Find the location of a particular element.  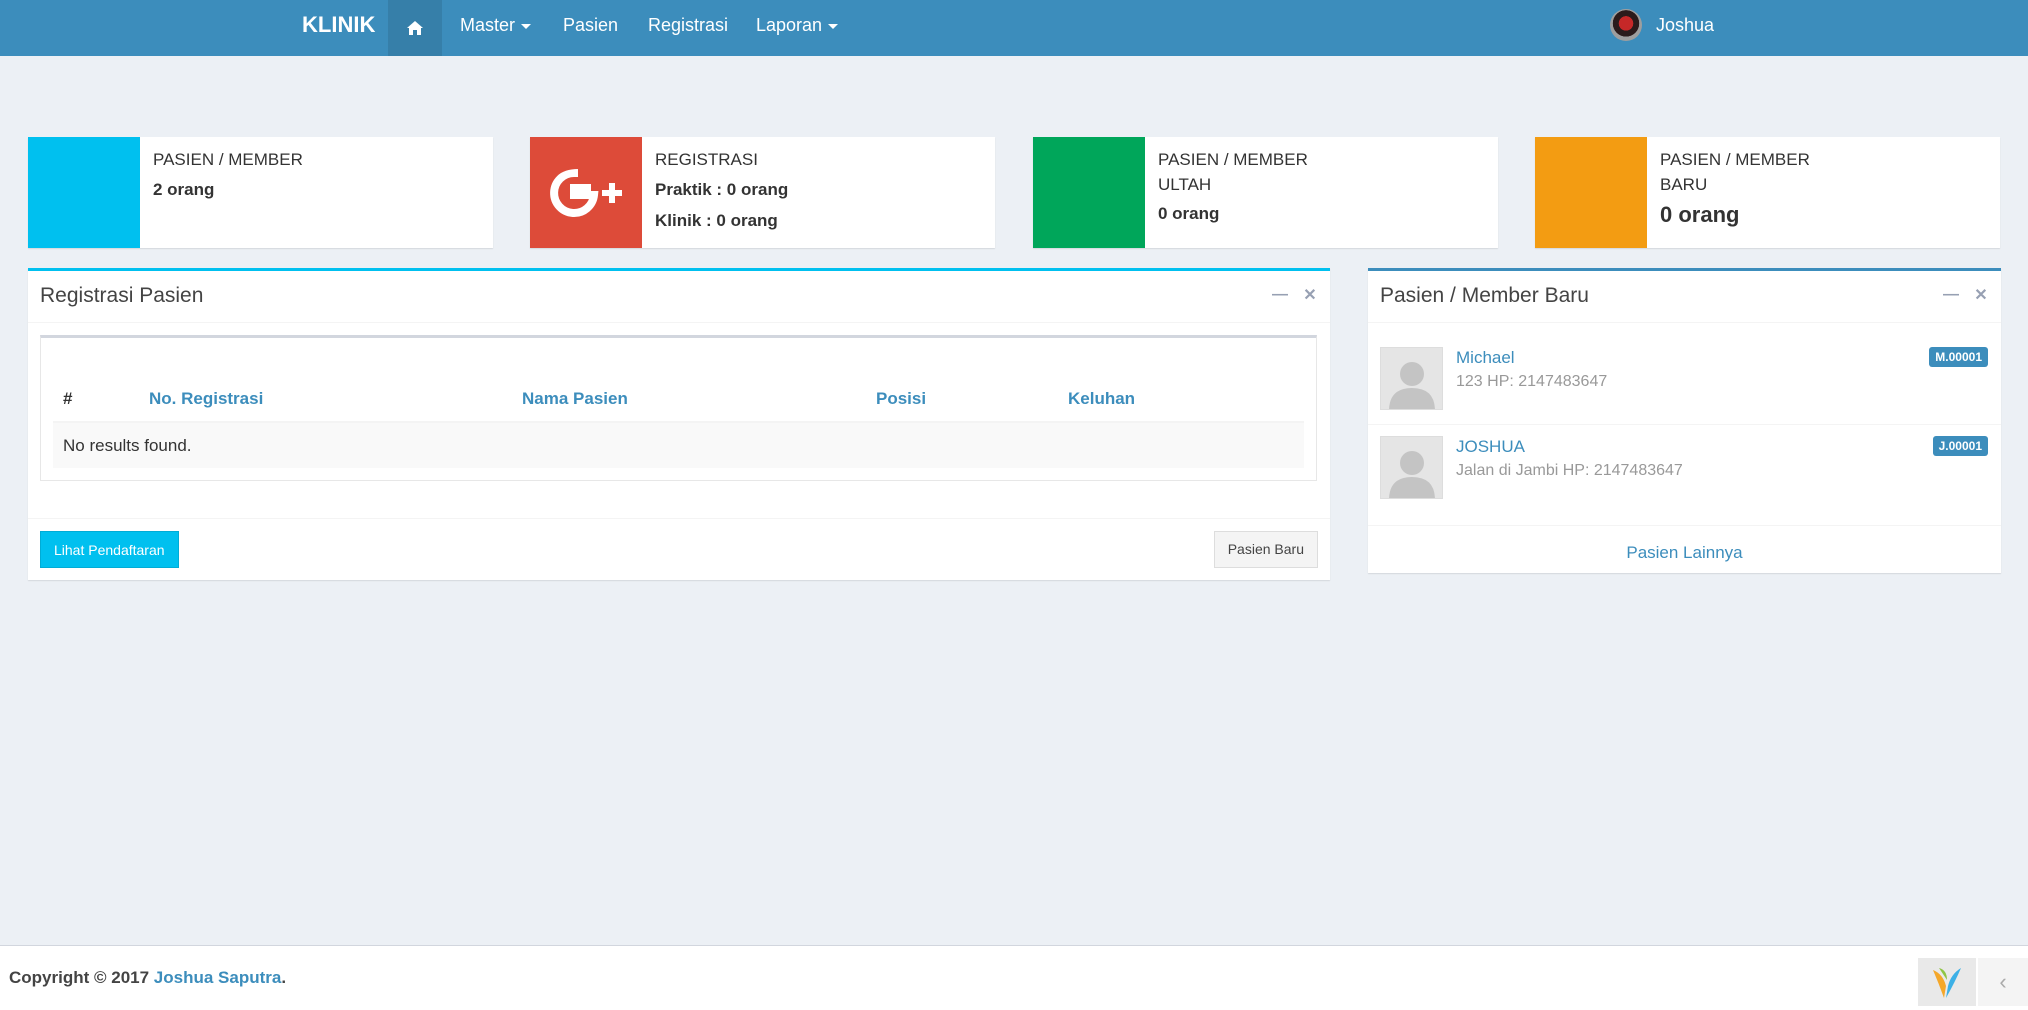

pasien-lainnya-link: Pasien Lainnya is located at coordinates (1684, 553).